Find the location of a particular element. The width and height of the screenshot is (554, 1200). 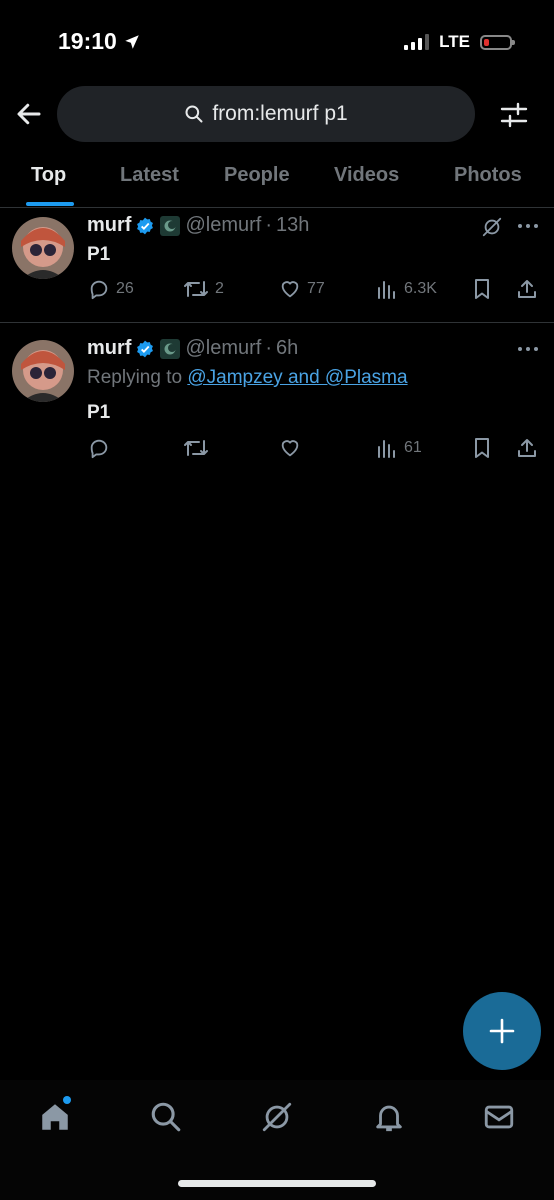

arrow-left-icon is located at coordinates (29, 114).